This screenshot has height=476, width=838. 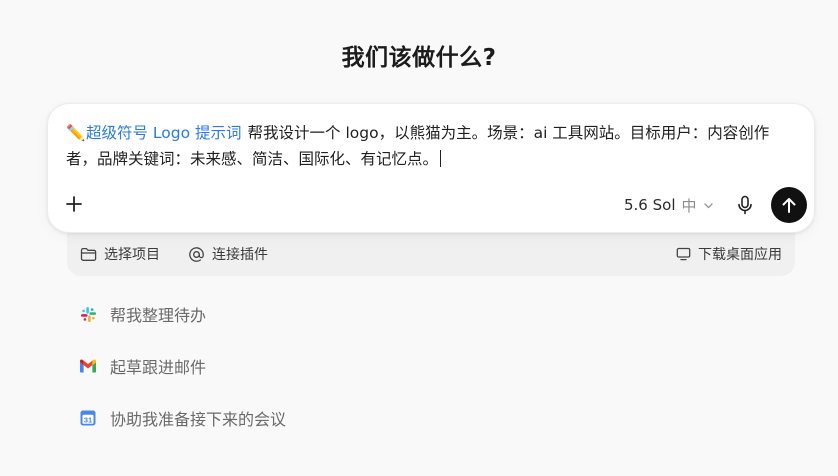 What do you see at coordinates (132, 255) in the screenshot?
I see `select-project-label: 选择项目` at bounding box center [132, 255].